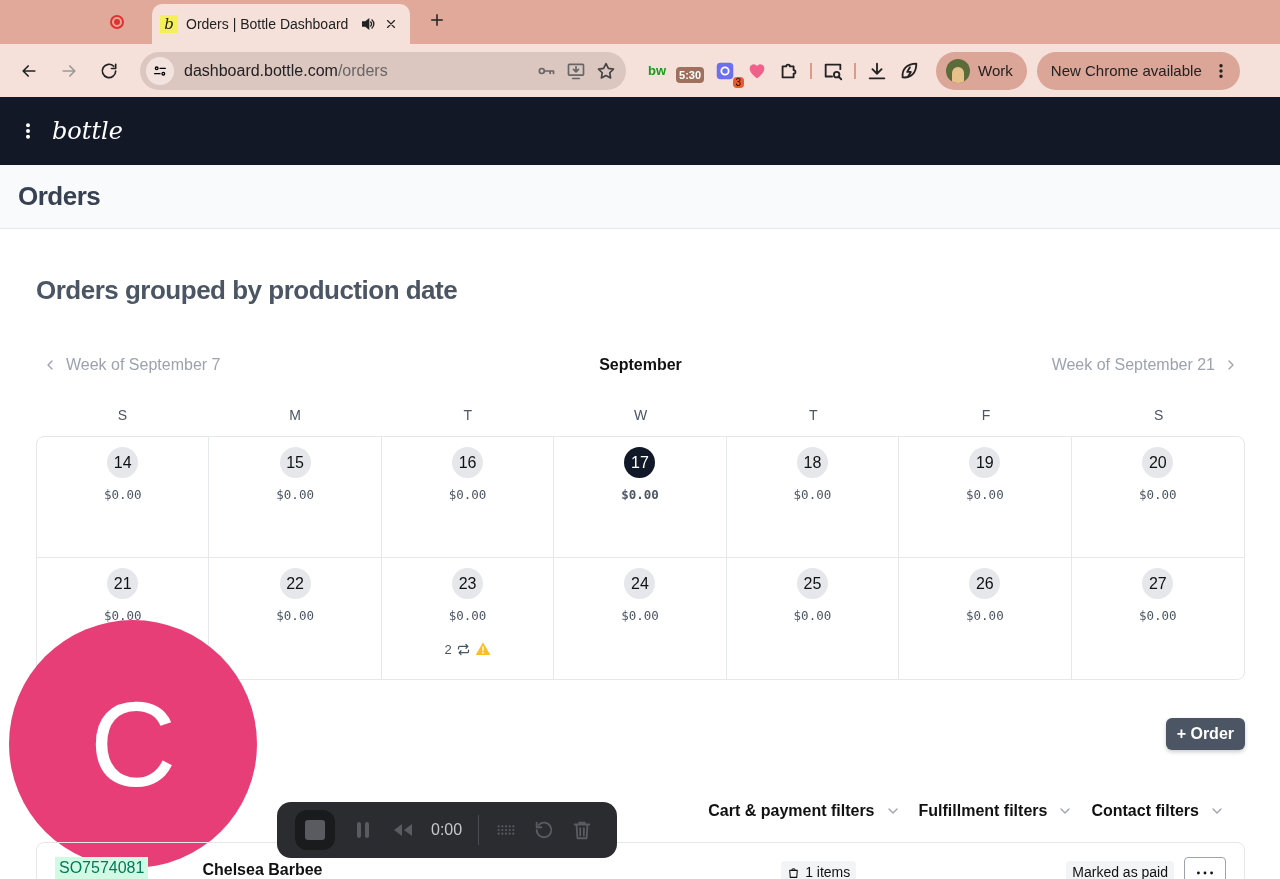 This screenshot has height=879, width=1280. What do you see at coordinates (812, 462) in the screenshot?
I see `day-number: 18` at bounding box center [812, 462].